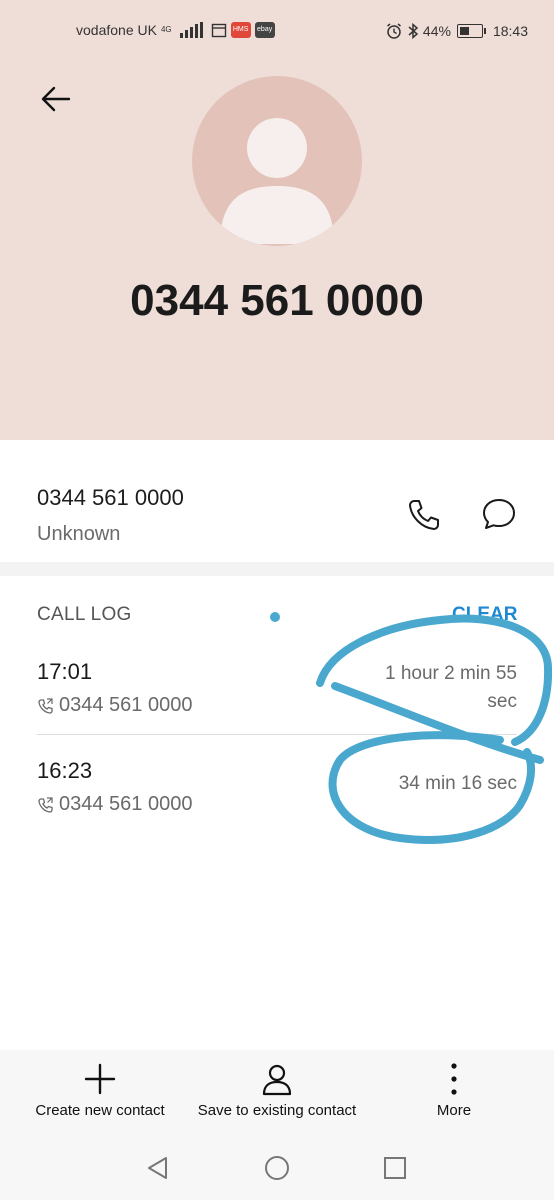 This screenshot has width=554, height=1200. I want to click on battery-fill, so click(464, 31).